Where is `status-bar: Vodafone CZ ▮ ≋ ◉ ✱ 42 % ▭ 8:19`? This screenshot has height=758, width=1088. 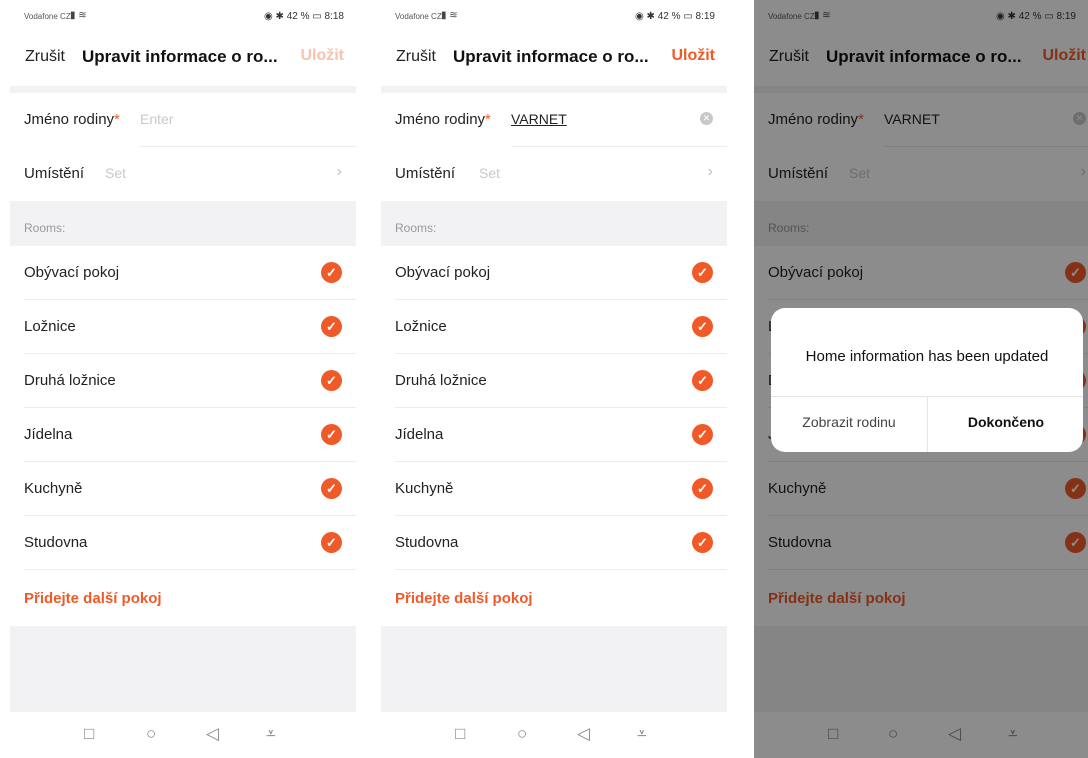
status-bar: Vodafone CZ ▮ ≋ ◉ ✱ 42 % ▭ 8:19 is located at coordinates (554, 16).